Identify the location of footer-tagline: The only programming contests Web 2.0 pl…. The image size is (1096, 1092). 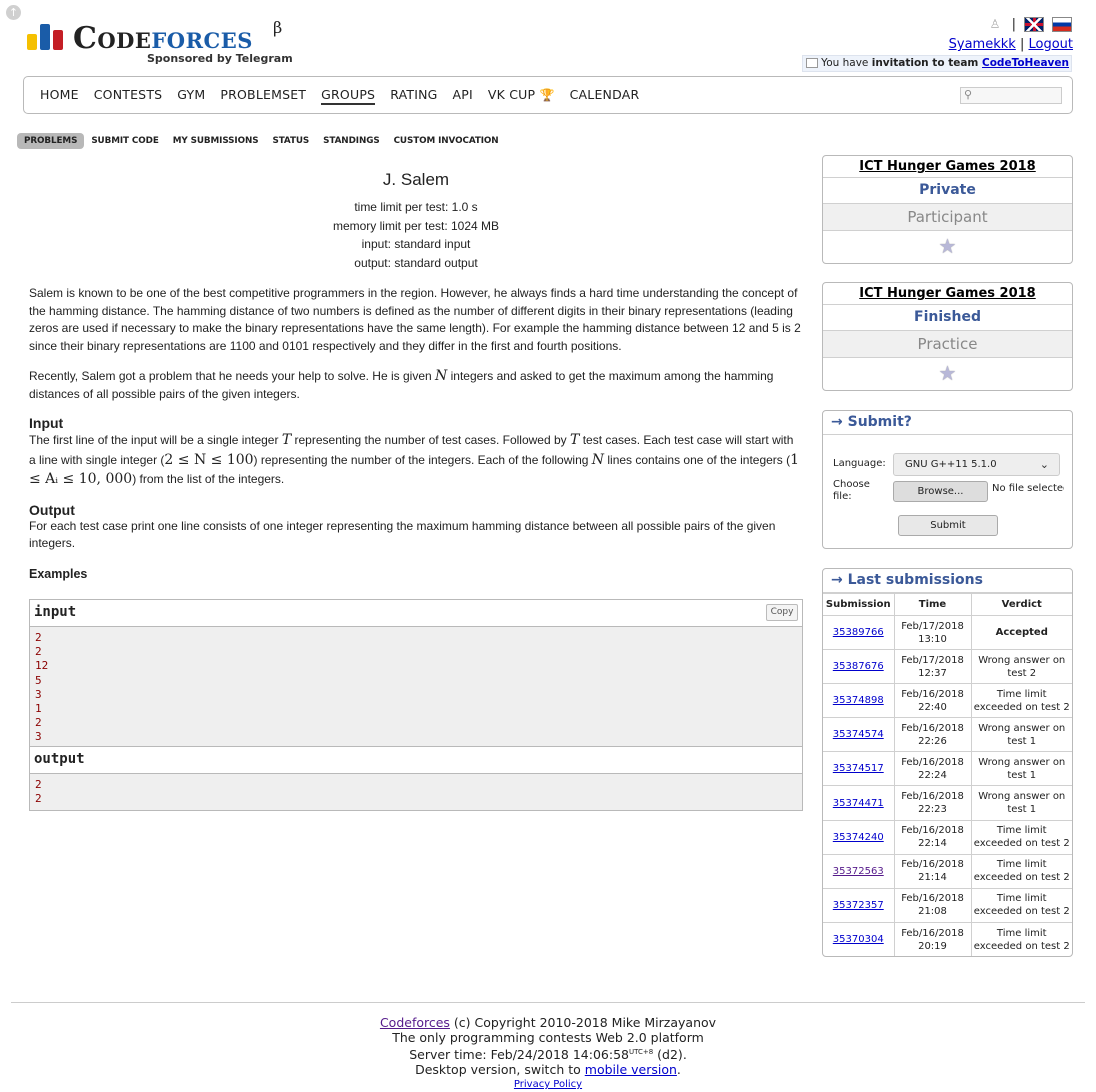
(548, 1037).